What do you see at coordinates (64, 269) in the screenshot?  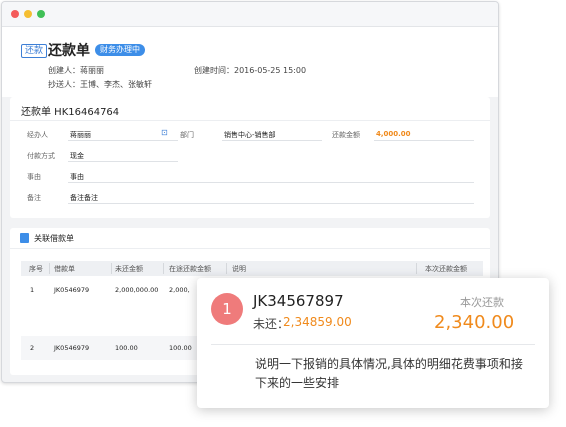 I see `col-header-loan-id: 借款单` at bounding box center [64, 269].